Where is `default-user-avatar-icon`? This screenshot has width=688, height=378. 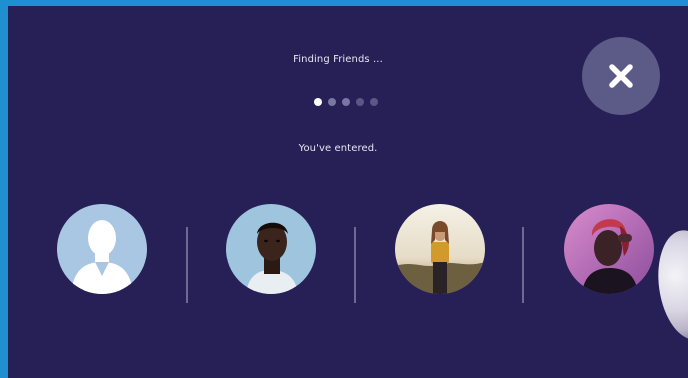 default-user-avatar-icon is located at coordinates (102, 249).